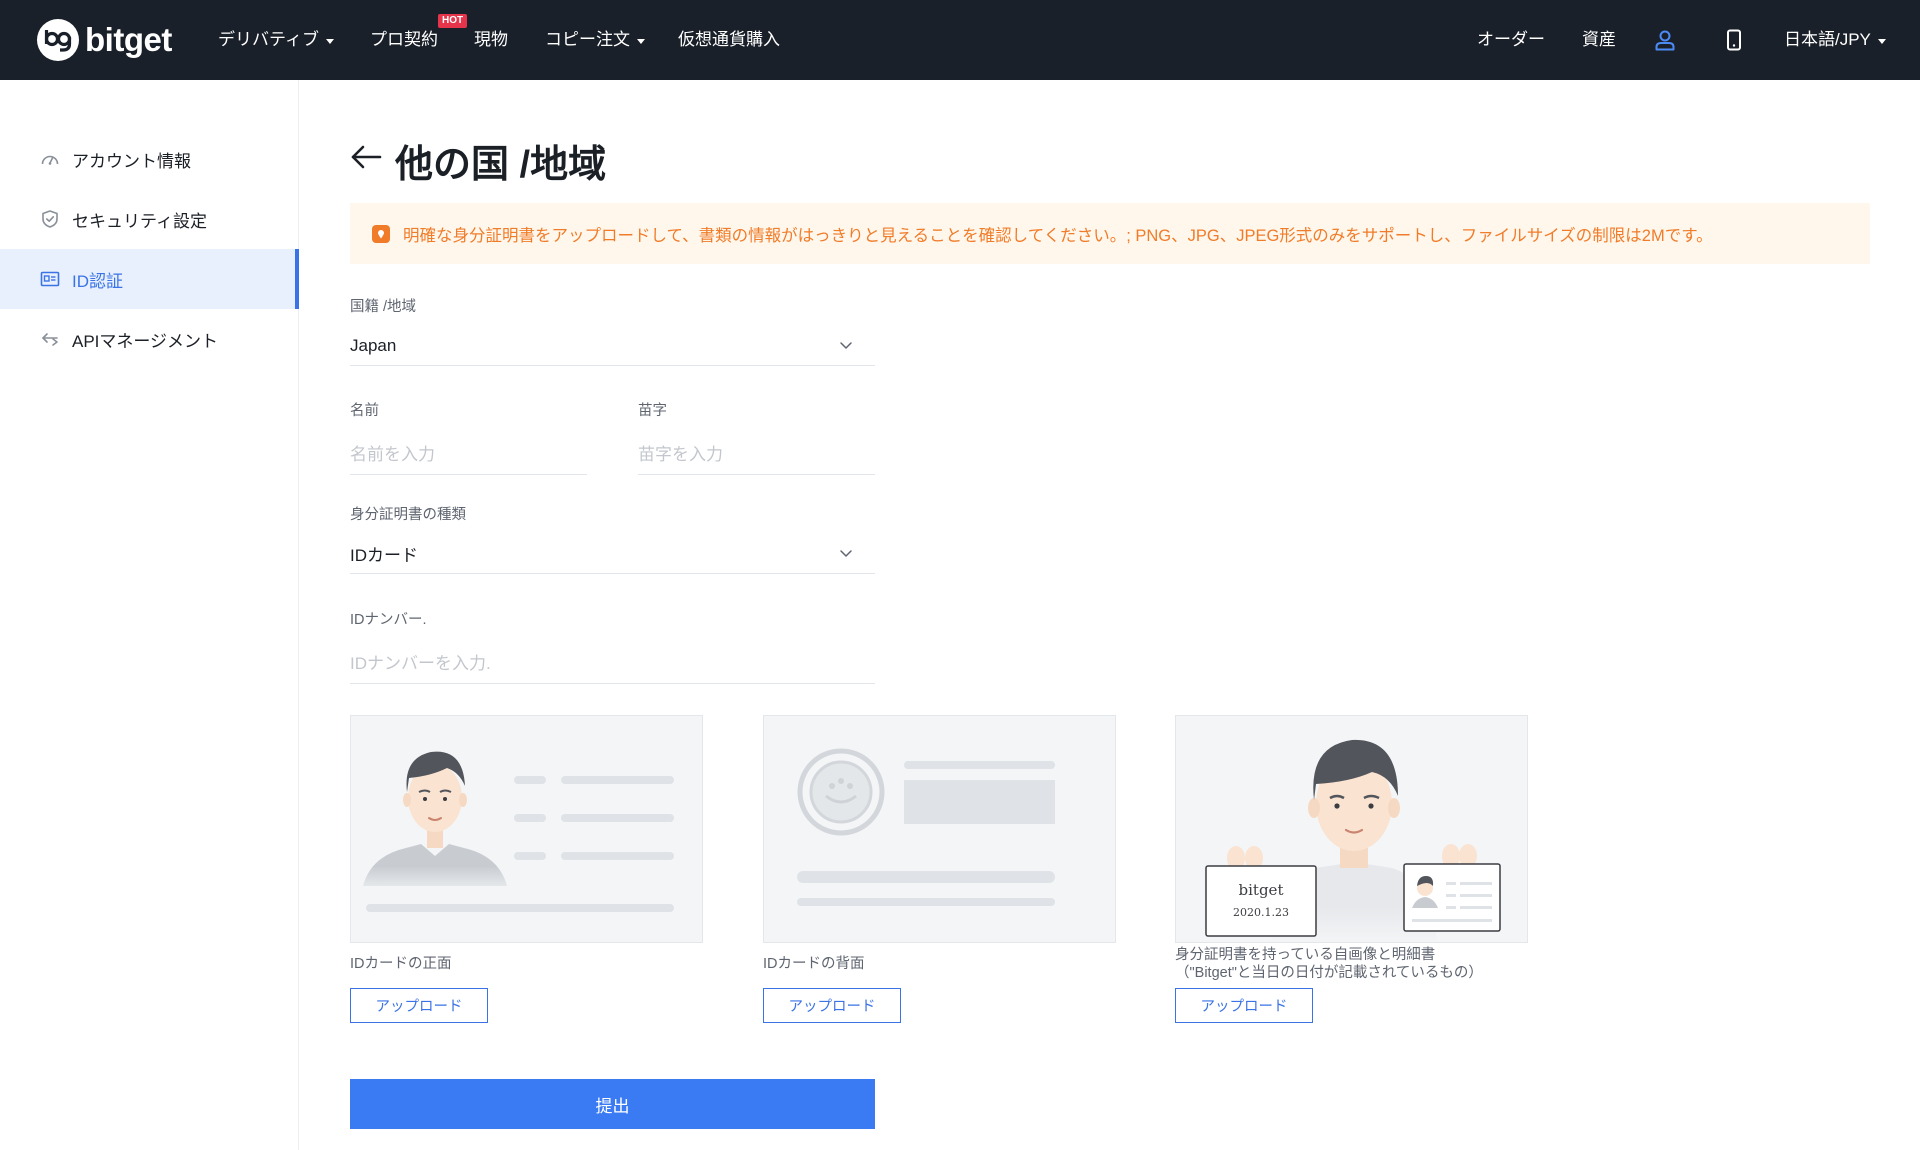 Image resolution: width=1920 pixels, height=1150 pixels. I want to click on document-type-select: IDカード, so click(612, 554).